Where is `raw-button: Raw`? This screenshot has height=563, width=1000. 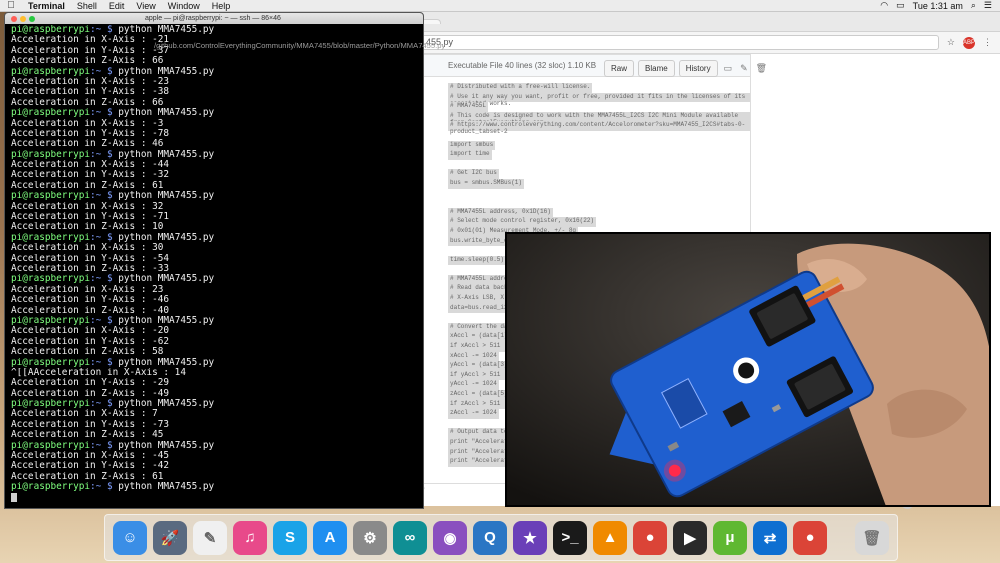
raw-button: Raw is located at coordinates (619, 68).